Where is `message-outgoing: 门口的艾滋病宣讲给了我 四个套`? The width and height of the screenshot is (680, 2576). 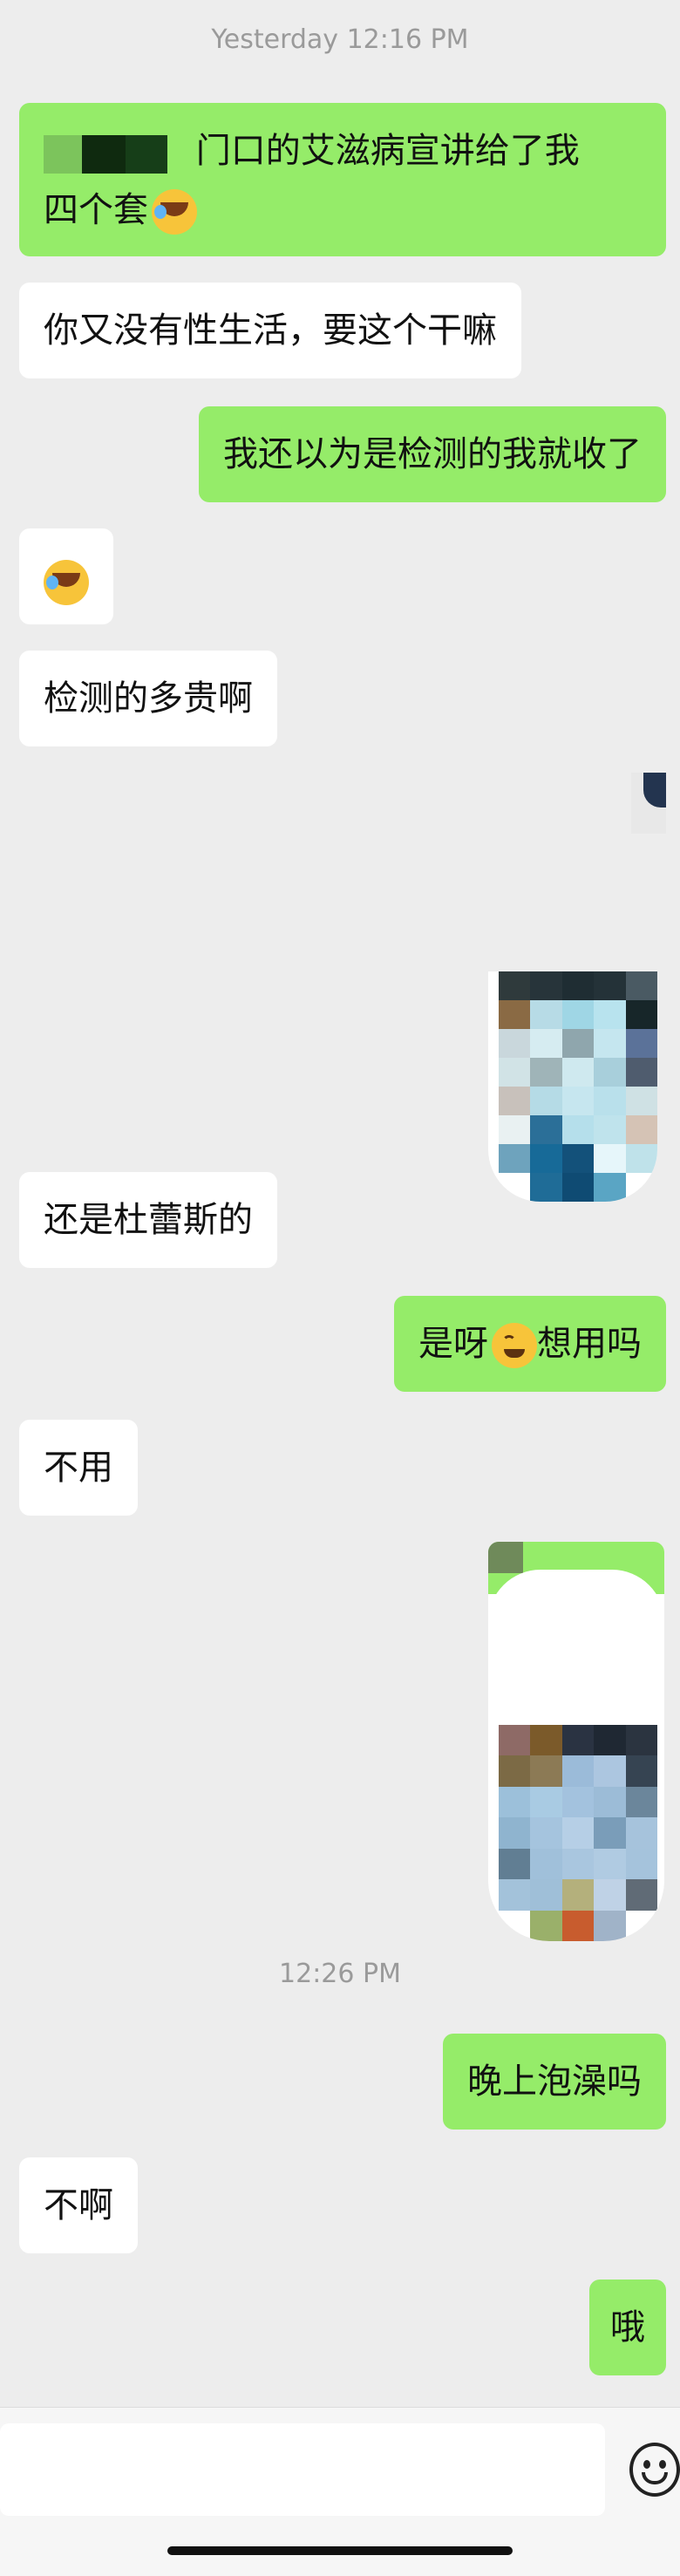 message-outgoing: 门口的艾滋病宣讲给了我 四个套 is located at coordinates (342, 180).